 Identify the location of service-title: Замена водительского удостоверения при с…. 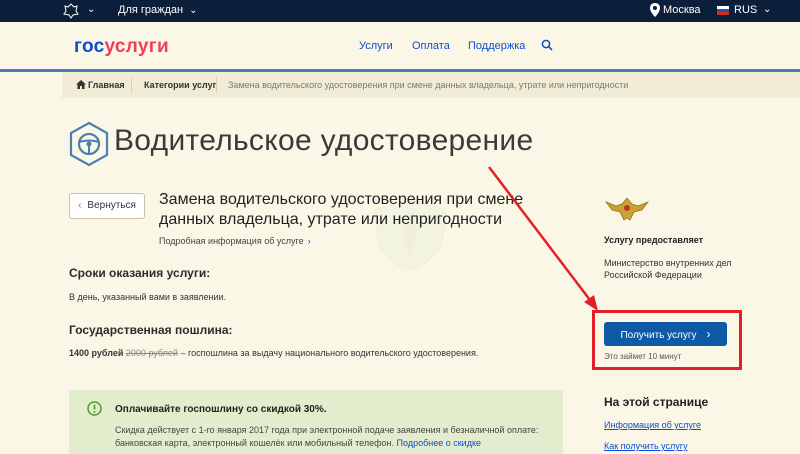
(341, 209).